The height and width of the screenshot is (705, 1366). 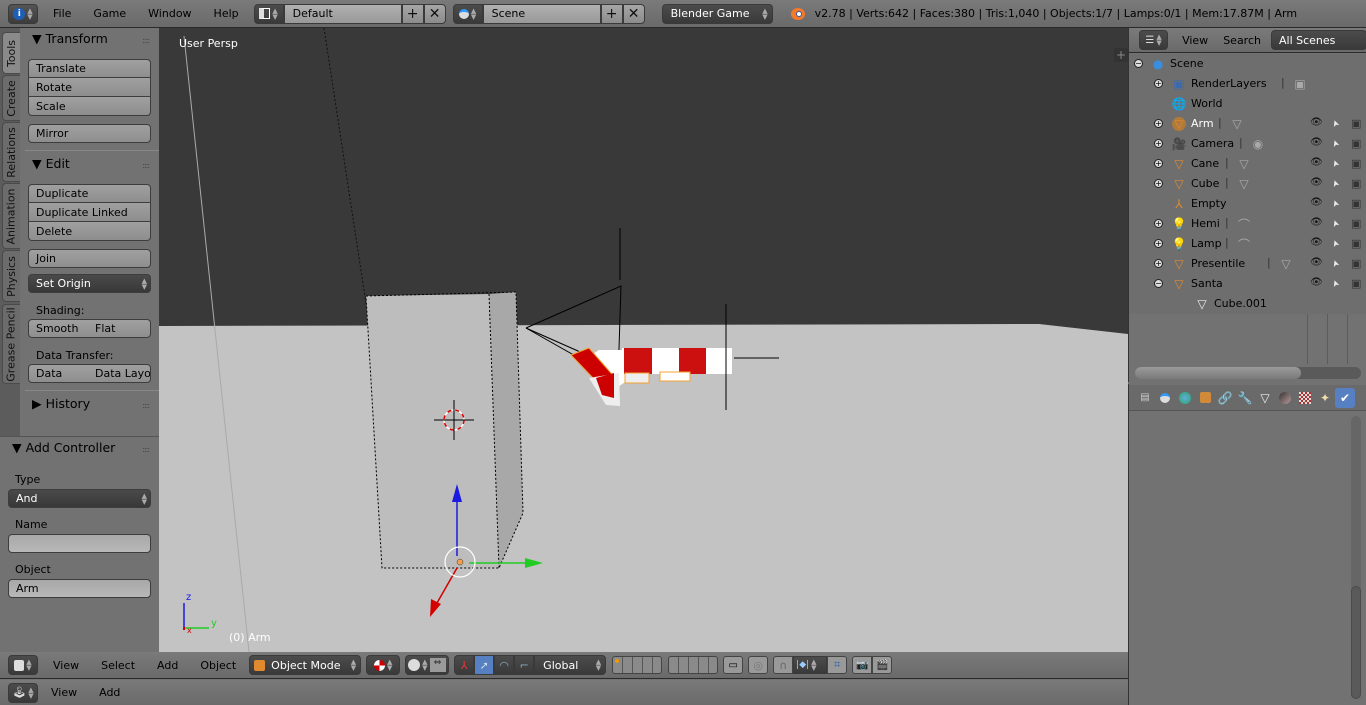 What do you see at coordinates (862, 665) in the screenshot?
I see `opengl-render-image-icon: 📷` at bounding box center [862, 665].